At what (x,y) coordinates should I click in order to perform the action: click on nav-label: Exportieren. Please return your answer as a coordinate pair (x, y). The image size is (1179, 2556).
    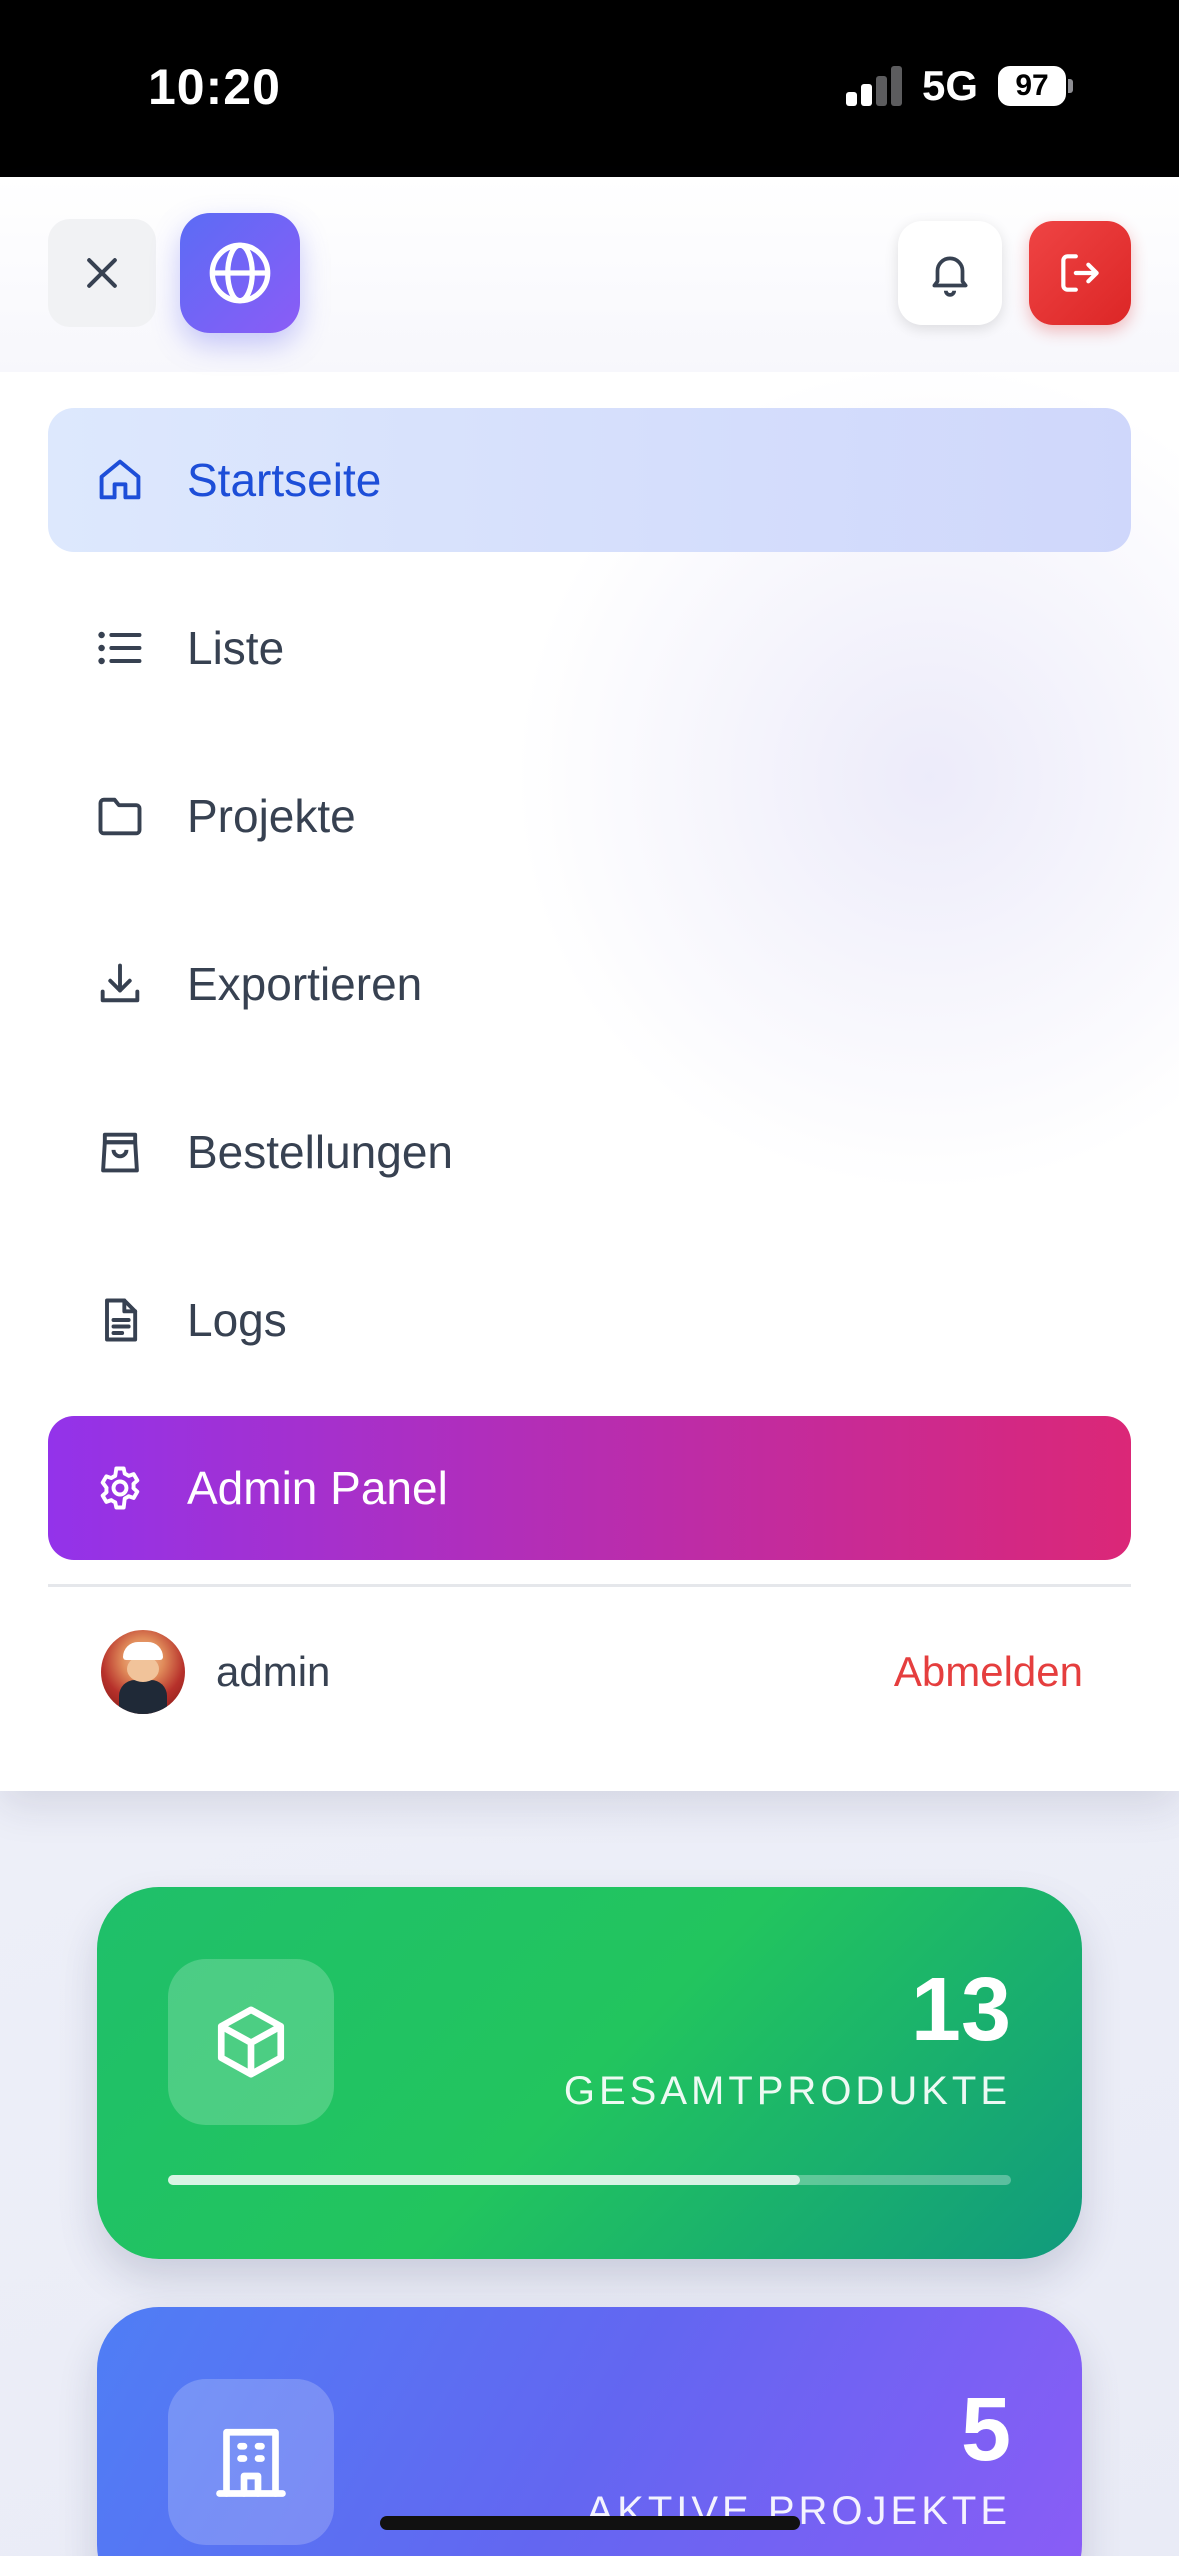
    Looking at the image, I should click on (305, 984).